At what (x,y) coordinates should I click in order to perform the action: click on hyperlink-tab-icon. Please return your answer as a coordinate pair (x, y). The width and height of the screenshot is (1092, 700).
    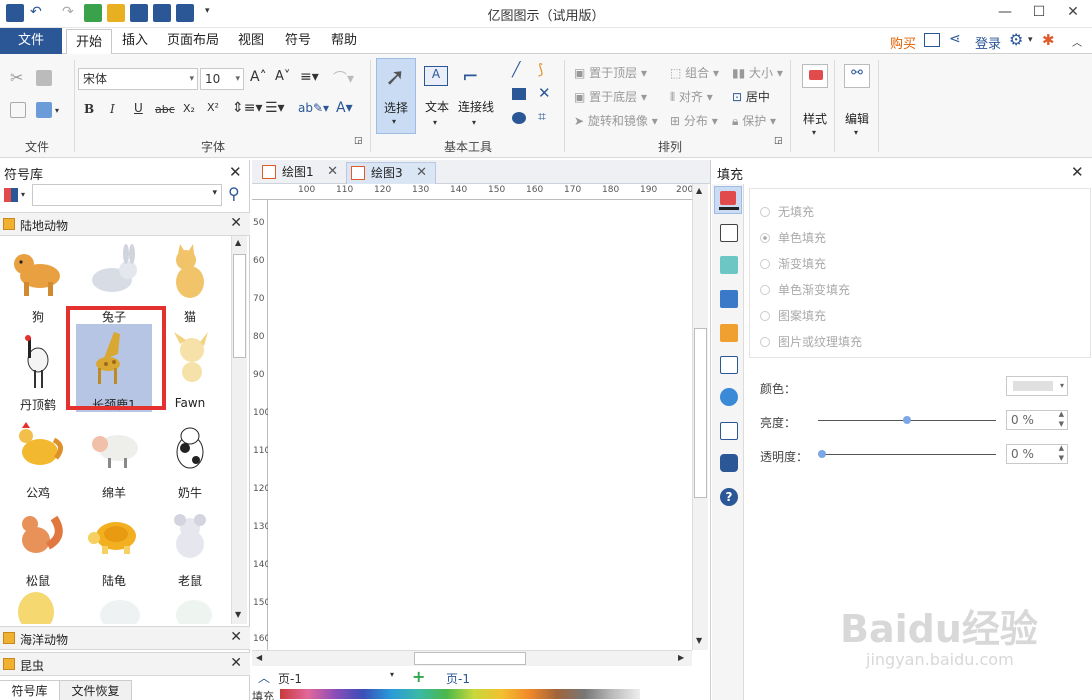
    Looking at the image, I should click on (729, 397).